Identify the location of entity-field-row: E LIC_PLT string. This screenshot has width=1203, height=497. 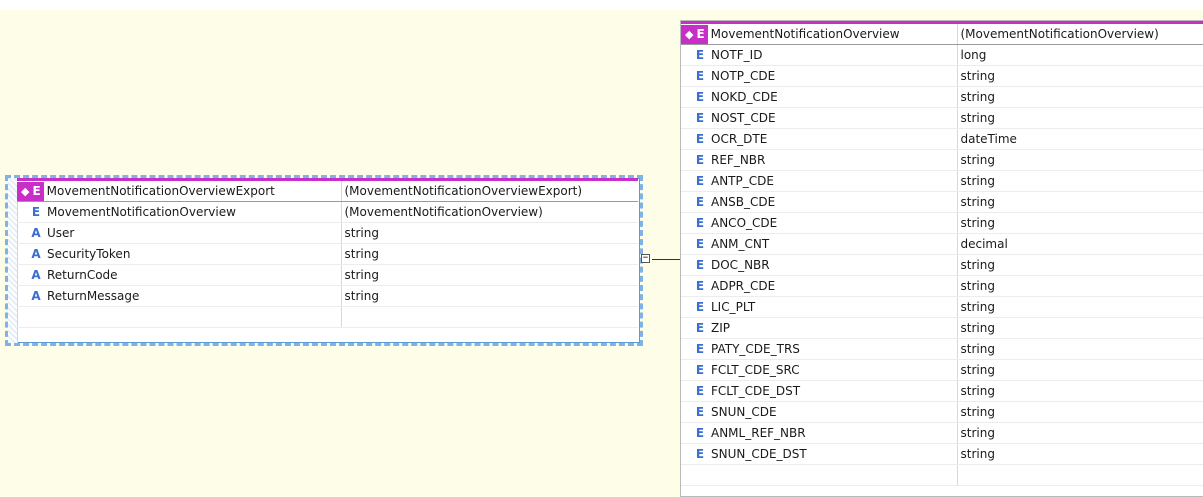
(942, 307).